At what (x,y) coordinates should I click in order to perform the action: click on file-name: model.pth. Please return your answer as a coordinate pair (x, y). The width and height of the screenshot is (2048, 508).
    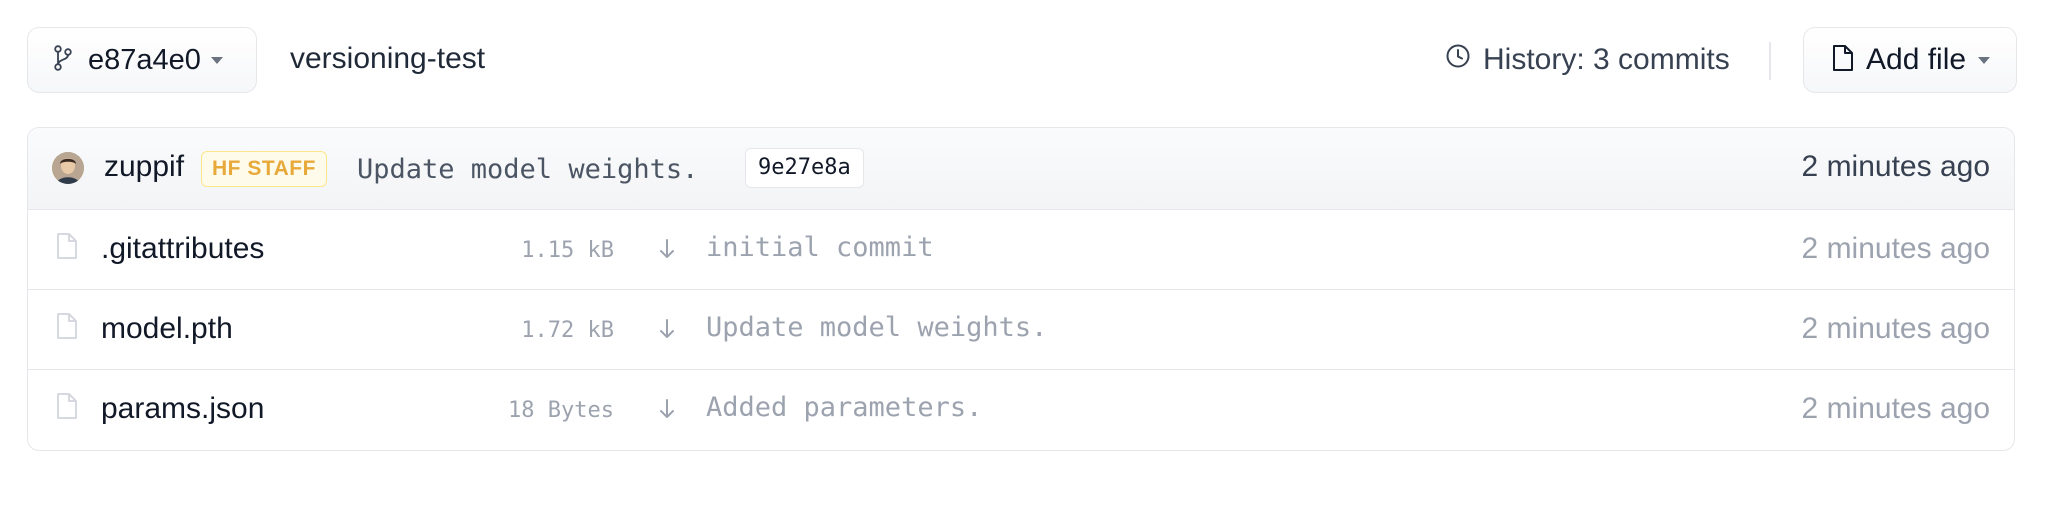
    Looking at the image, I should click on (167, 329).